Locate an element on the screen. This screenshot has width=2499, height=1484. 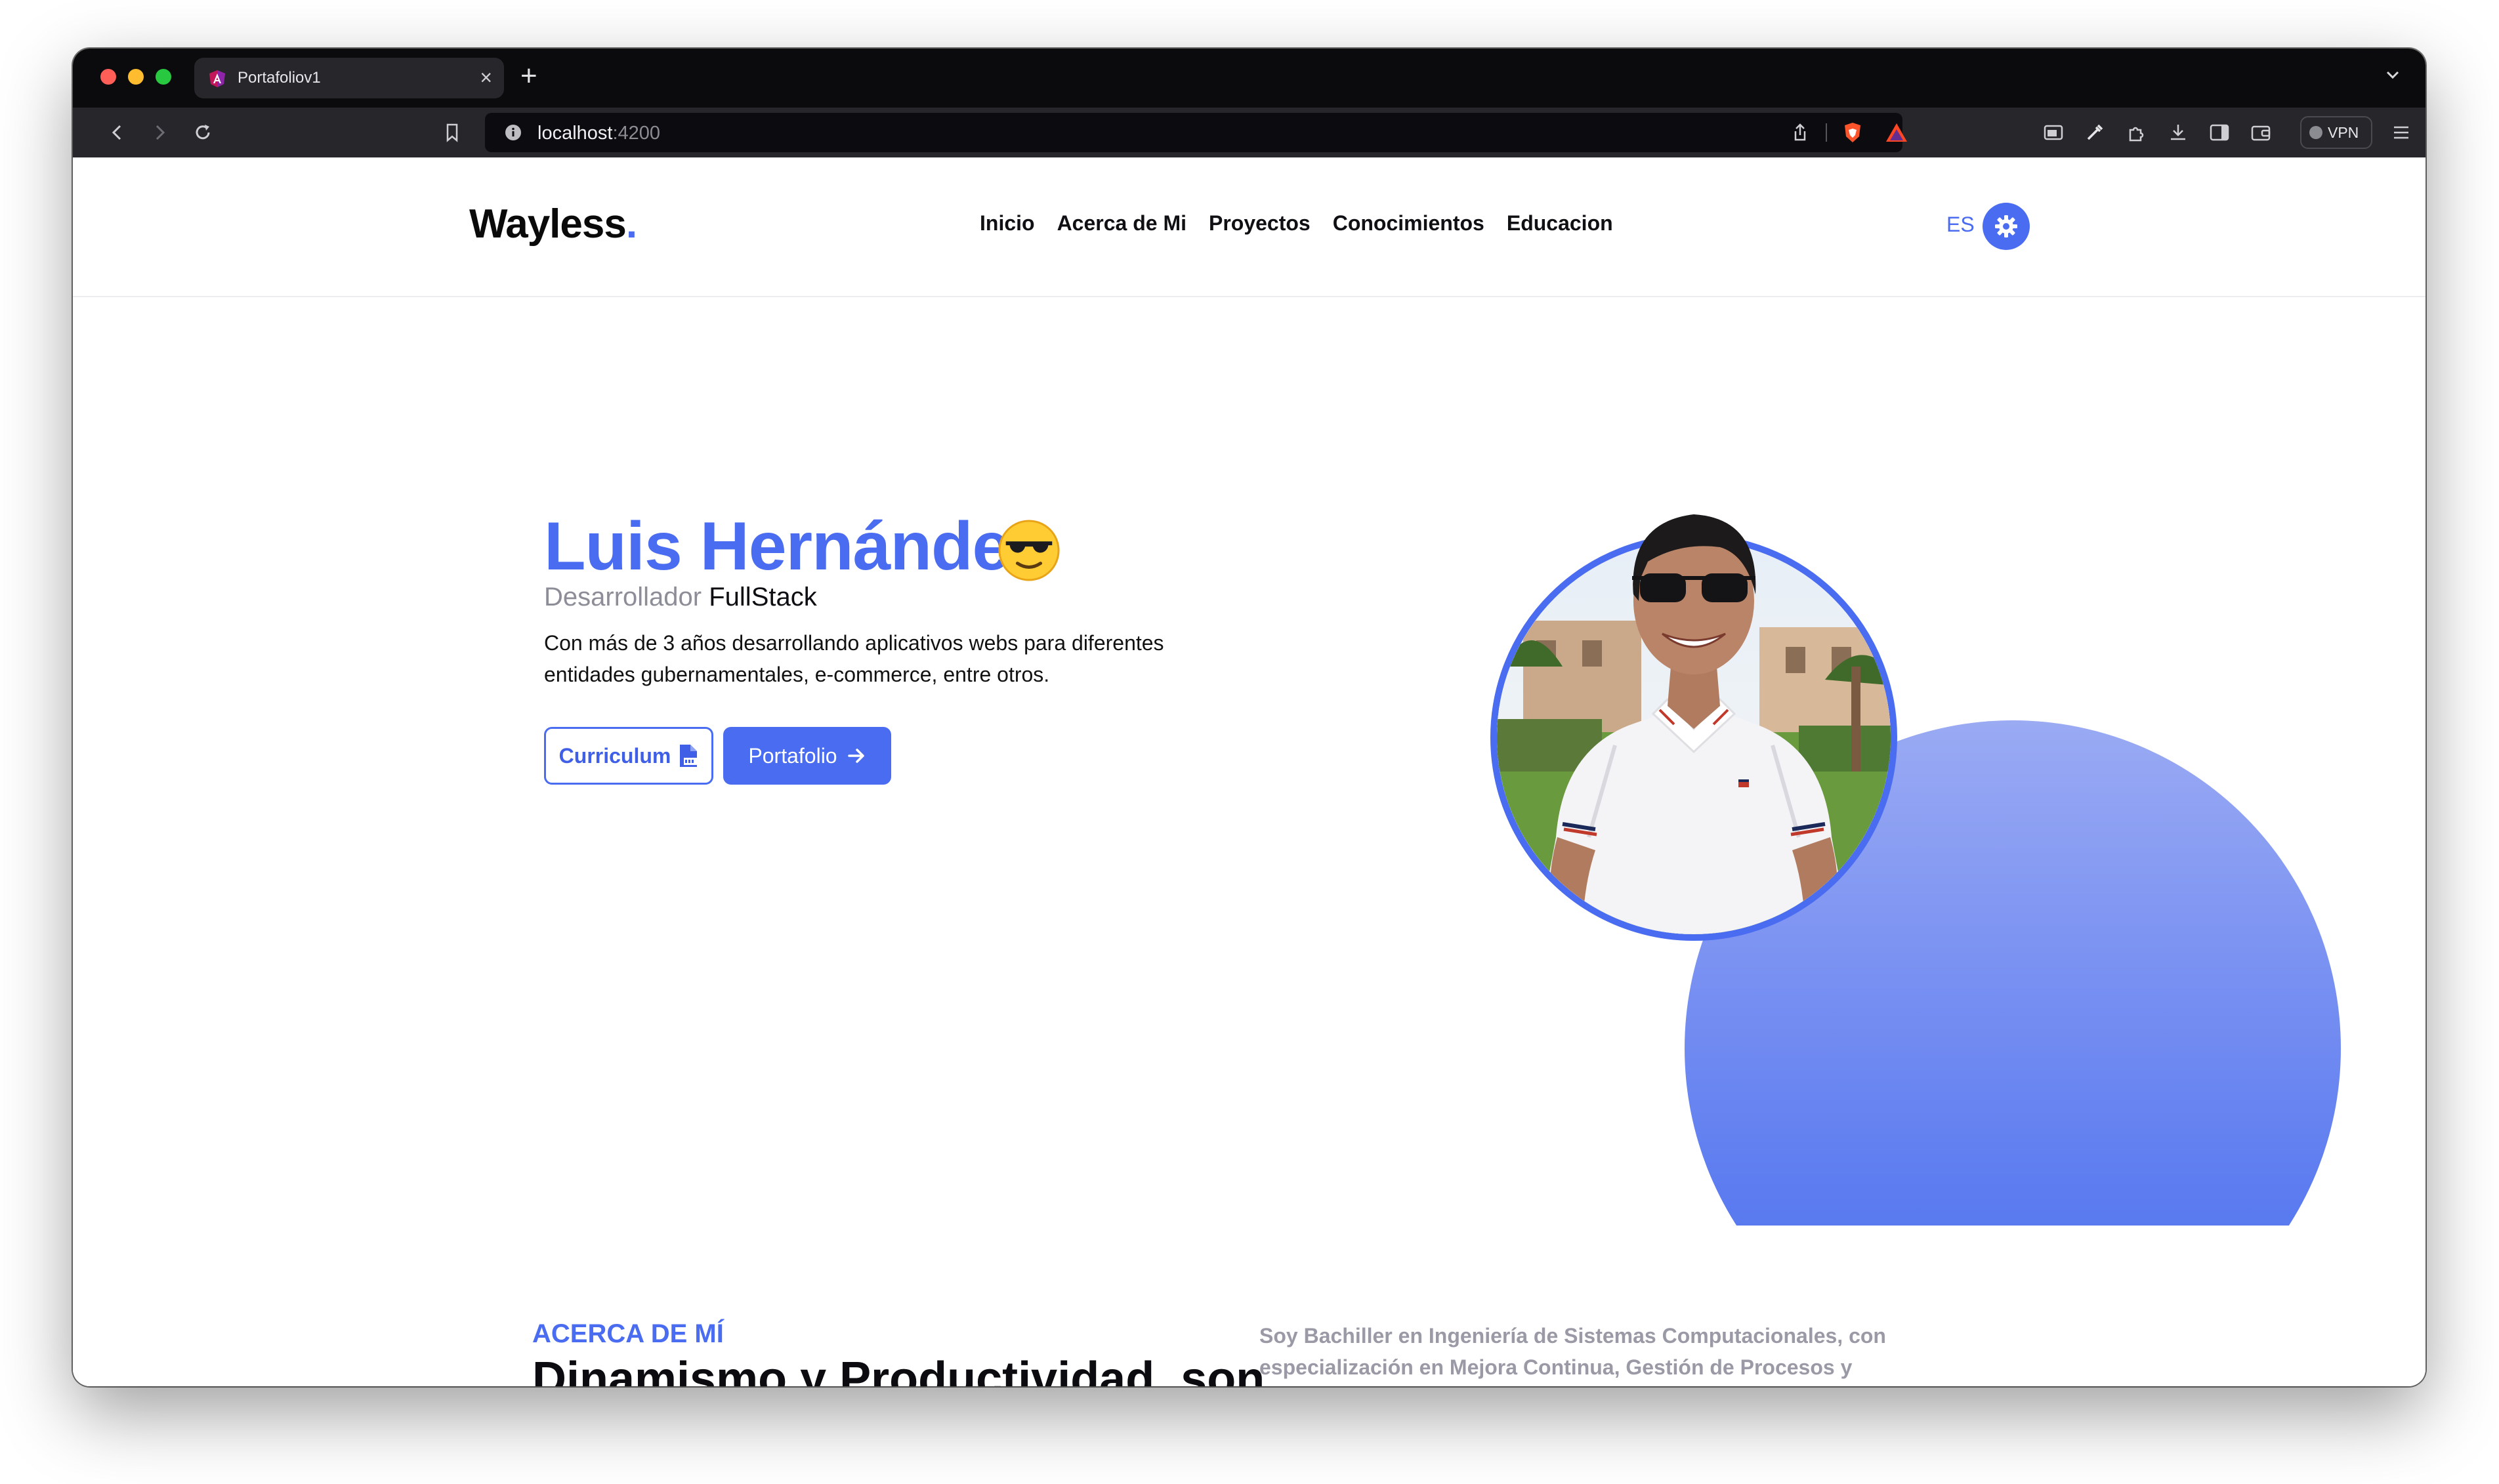
bookmark-icon is located at coordinates (452, 132).